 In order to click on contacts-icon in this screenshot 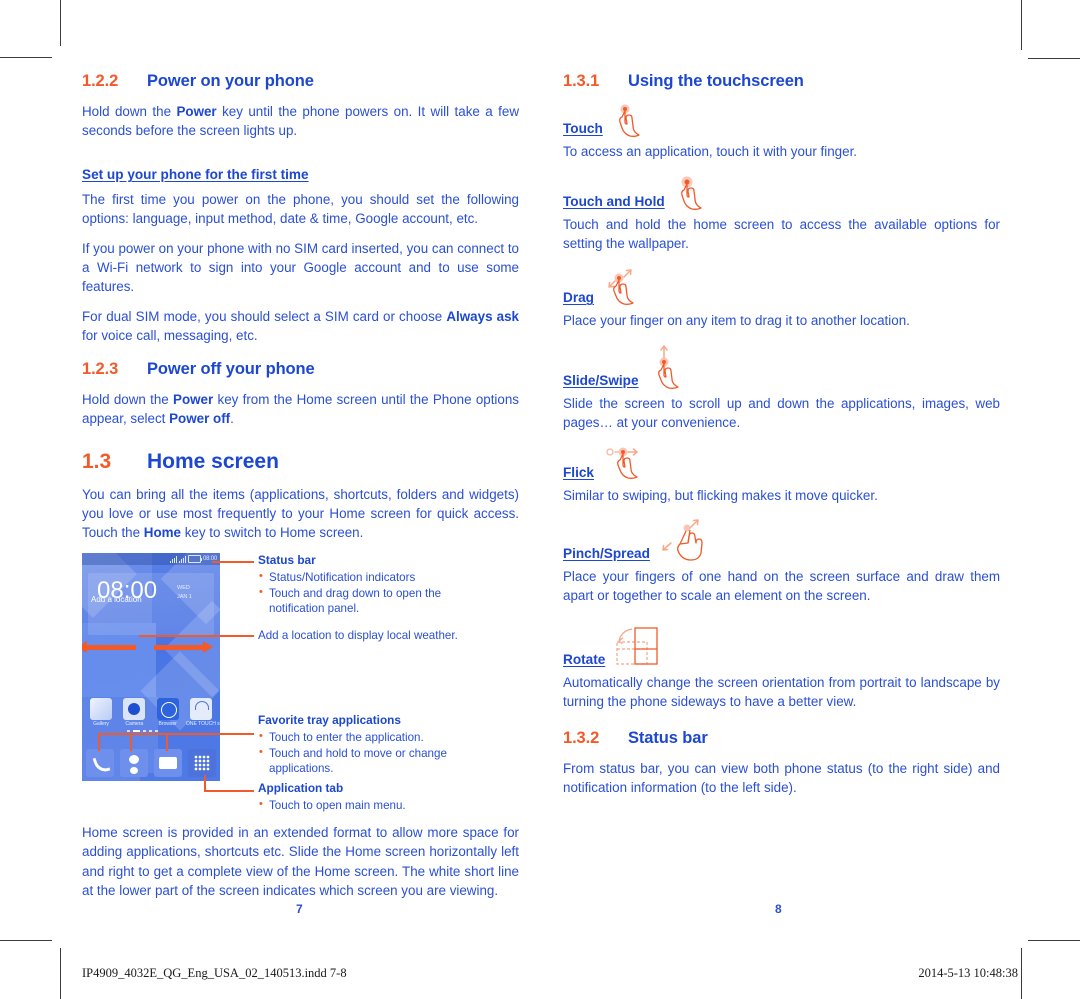, I will do `click(134, 763)`.